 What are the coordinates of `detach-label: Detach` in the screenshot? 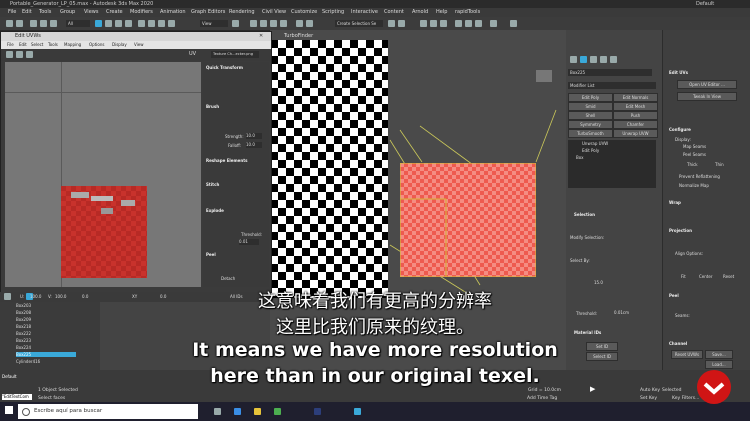 It's located at (228, 278).